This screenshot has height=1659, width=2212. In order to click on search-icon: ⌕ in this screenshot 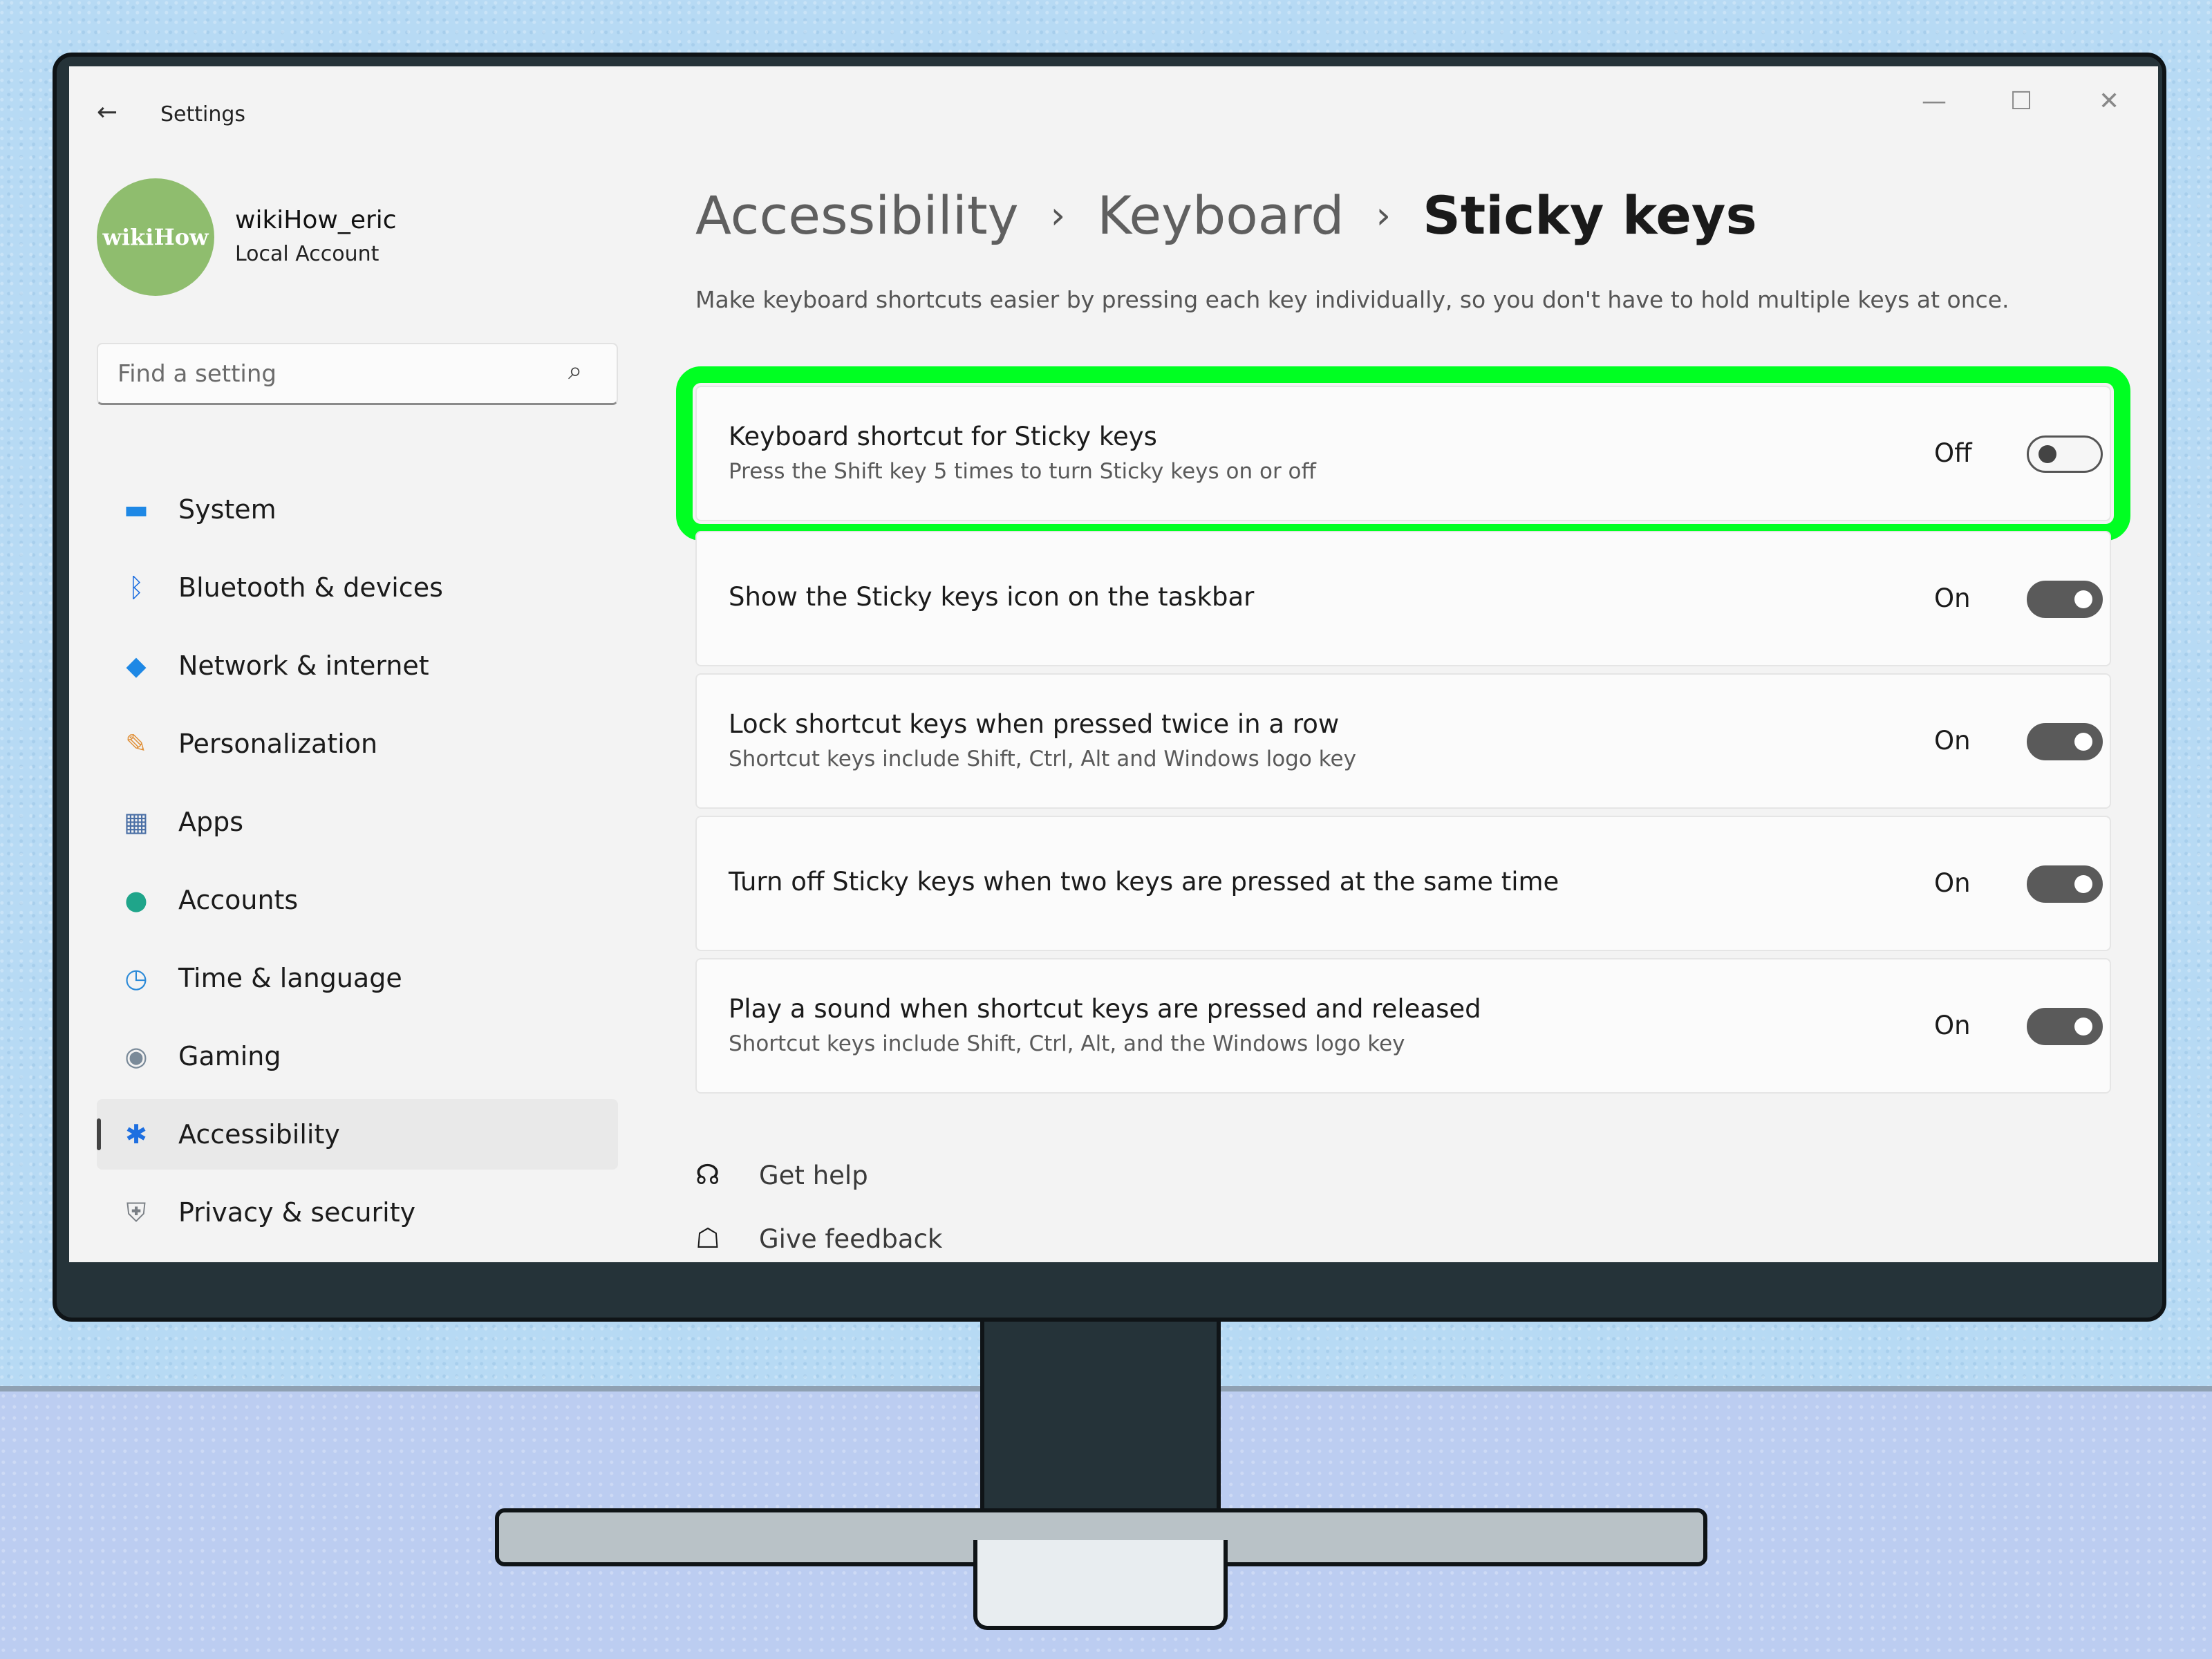, I will do `click(575, 371)`.